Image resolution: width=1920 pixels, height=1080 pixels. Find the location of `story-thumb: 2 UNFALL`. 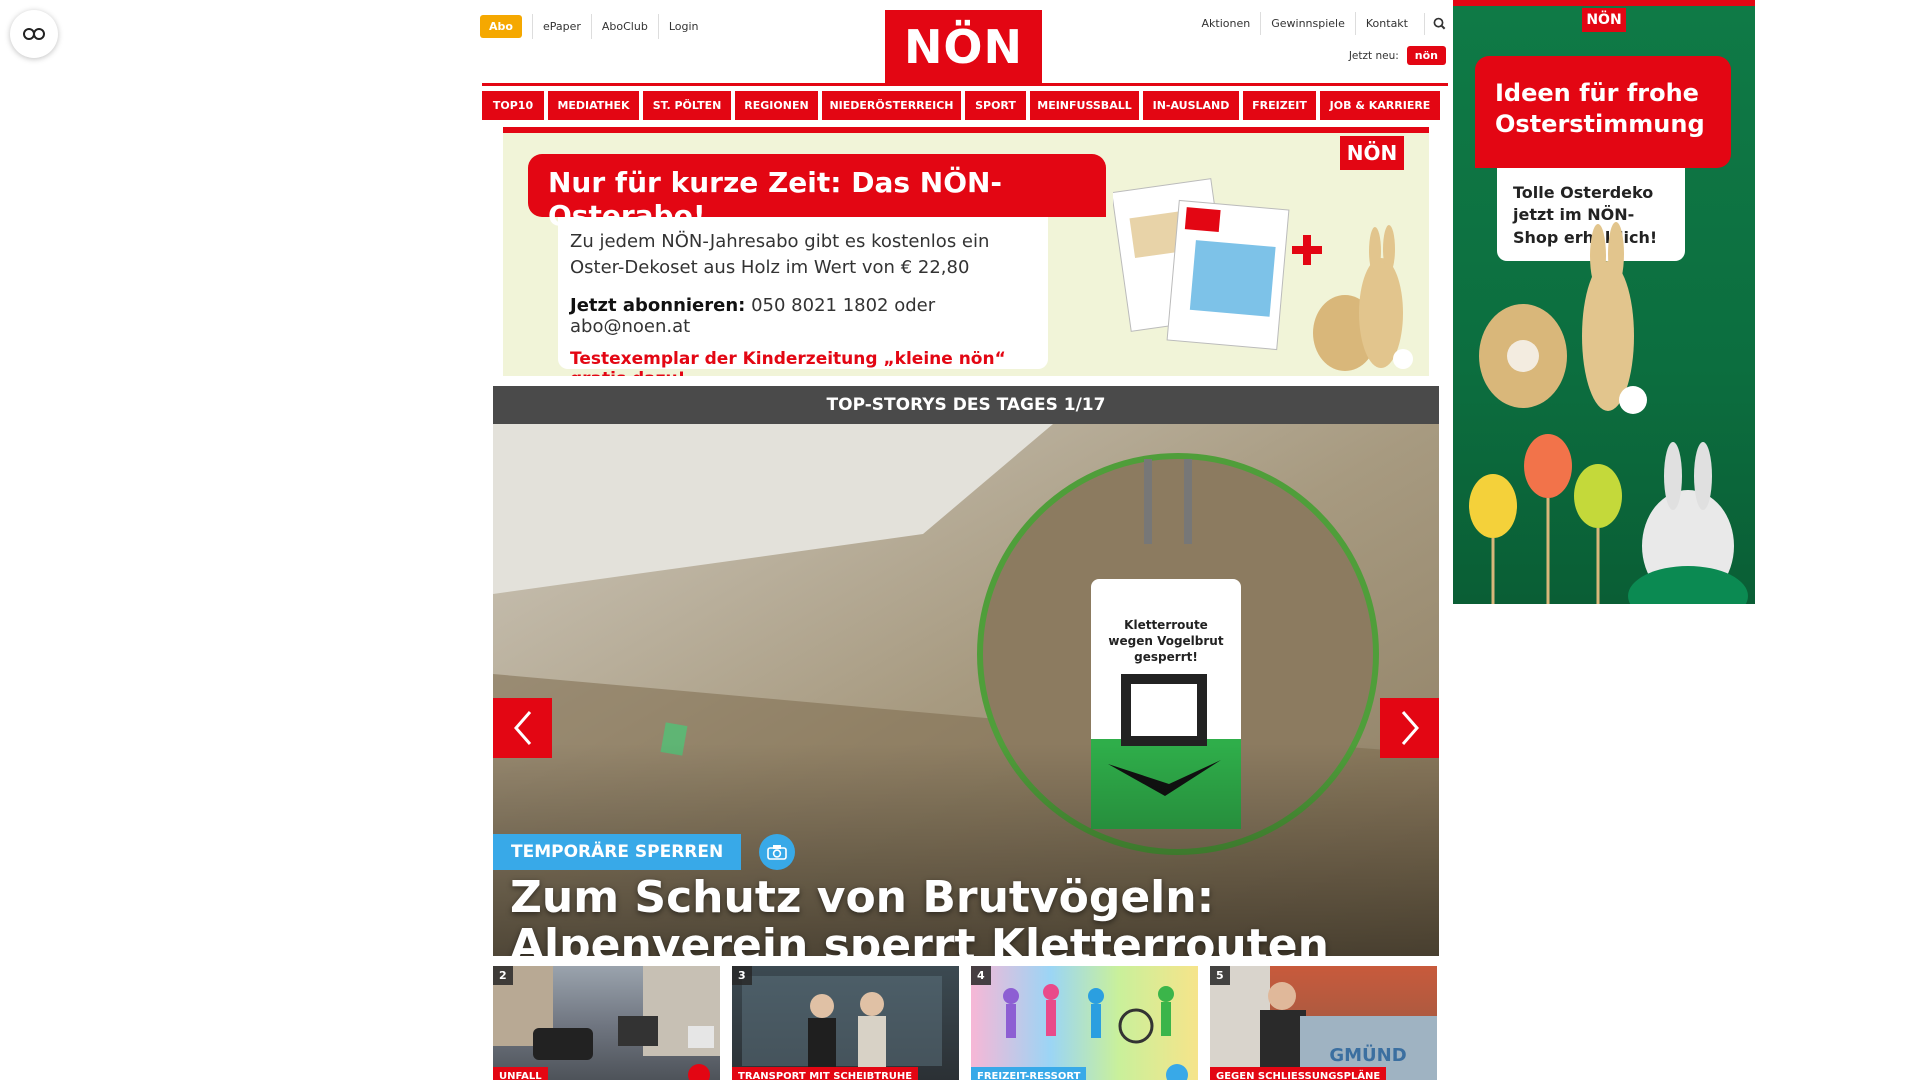

story-thumb: 2 UNFALL is located at coordinates (606, 1023).